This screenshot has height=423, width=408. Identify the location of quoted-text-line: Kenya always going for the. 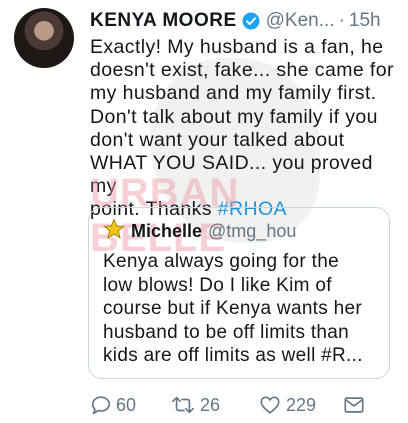
(221, 261).